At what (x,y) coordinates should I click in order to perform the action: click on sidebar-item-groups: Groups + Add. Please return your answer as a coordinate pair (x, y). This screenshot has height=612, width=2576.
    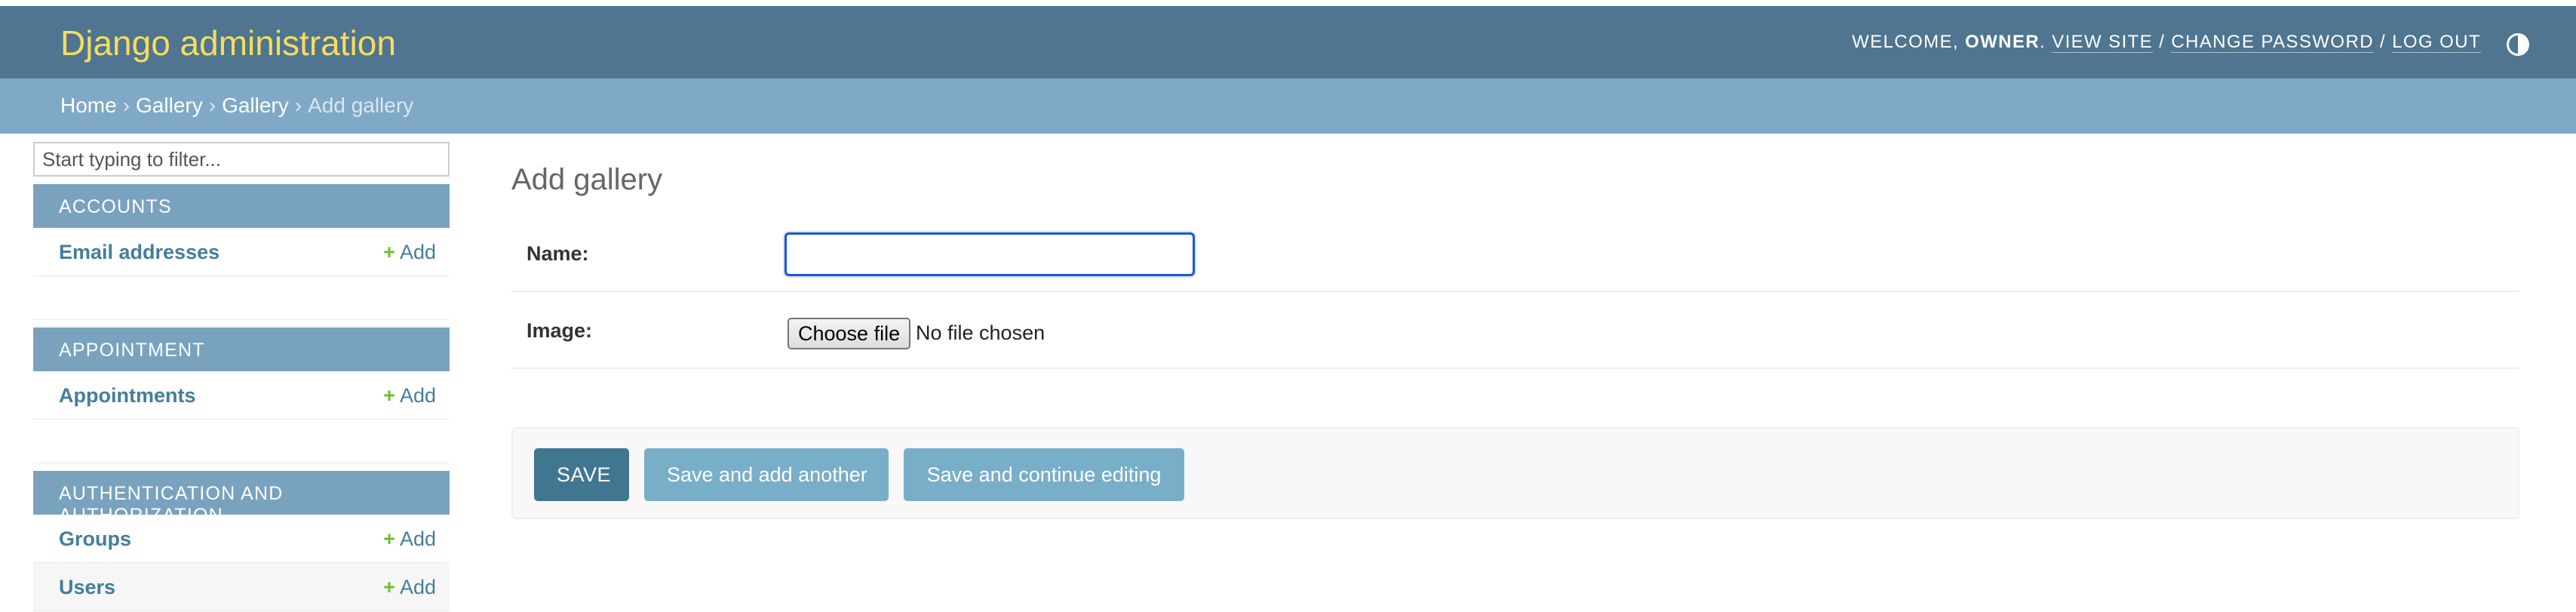
    Looking at the image, I should click on (241, 539).